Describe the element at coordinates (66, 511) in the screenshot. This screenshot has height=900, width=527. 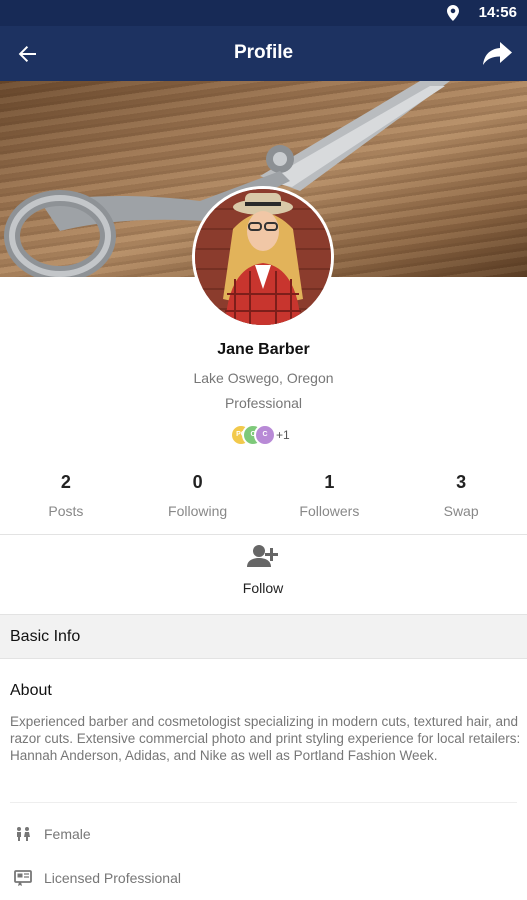
I see `stat-label: Posts` at that location.